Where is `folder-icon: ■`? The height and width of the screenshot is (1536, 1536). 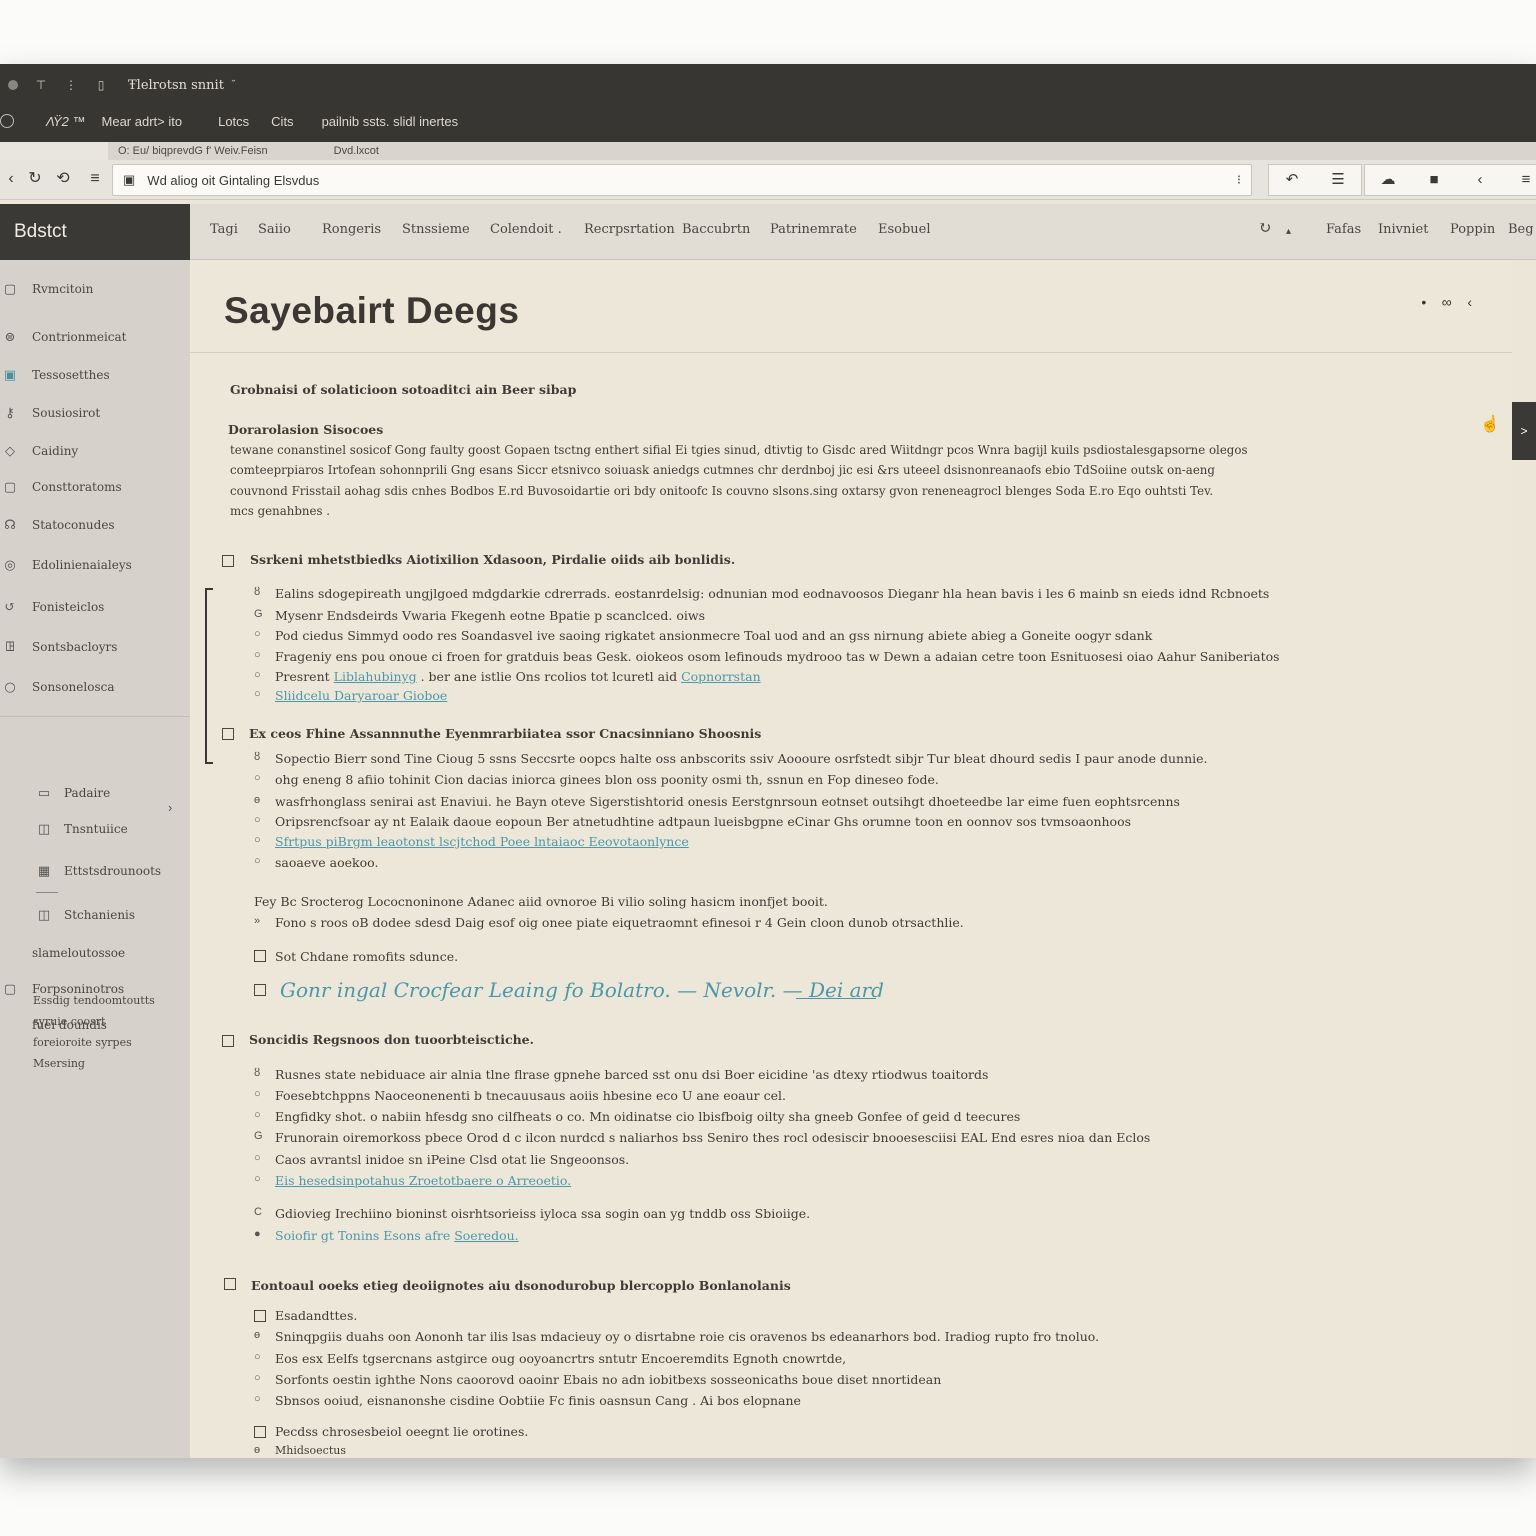
folder-icon: ■ is located at coordinates (1434, 180).